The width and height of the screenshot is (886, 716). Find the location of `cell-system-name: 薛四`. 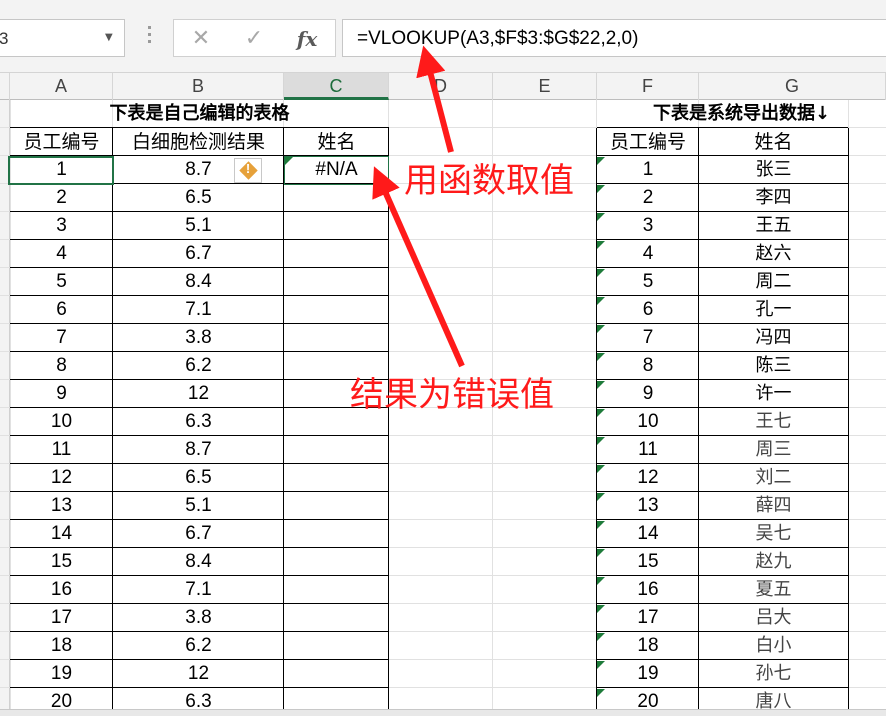

cell-system-name: 薛四 is located at coordinates (773, 506).